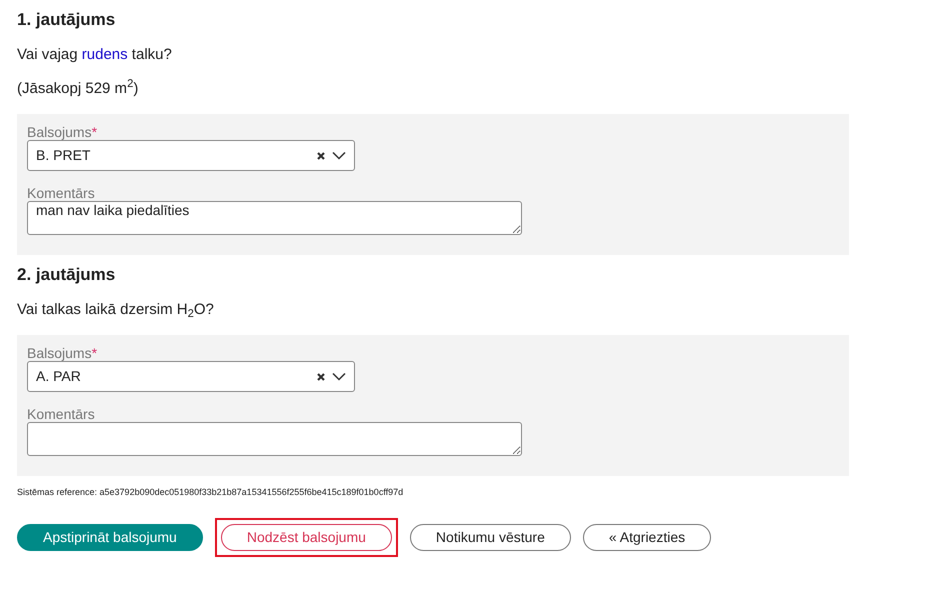 Image resolution: width=940 pixels, height=589 pixels. Describe the element at coordinates (110, 537) in the screenshot. I see `confirm-button: Apstiprināt balsojumu` at that location.